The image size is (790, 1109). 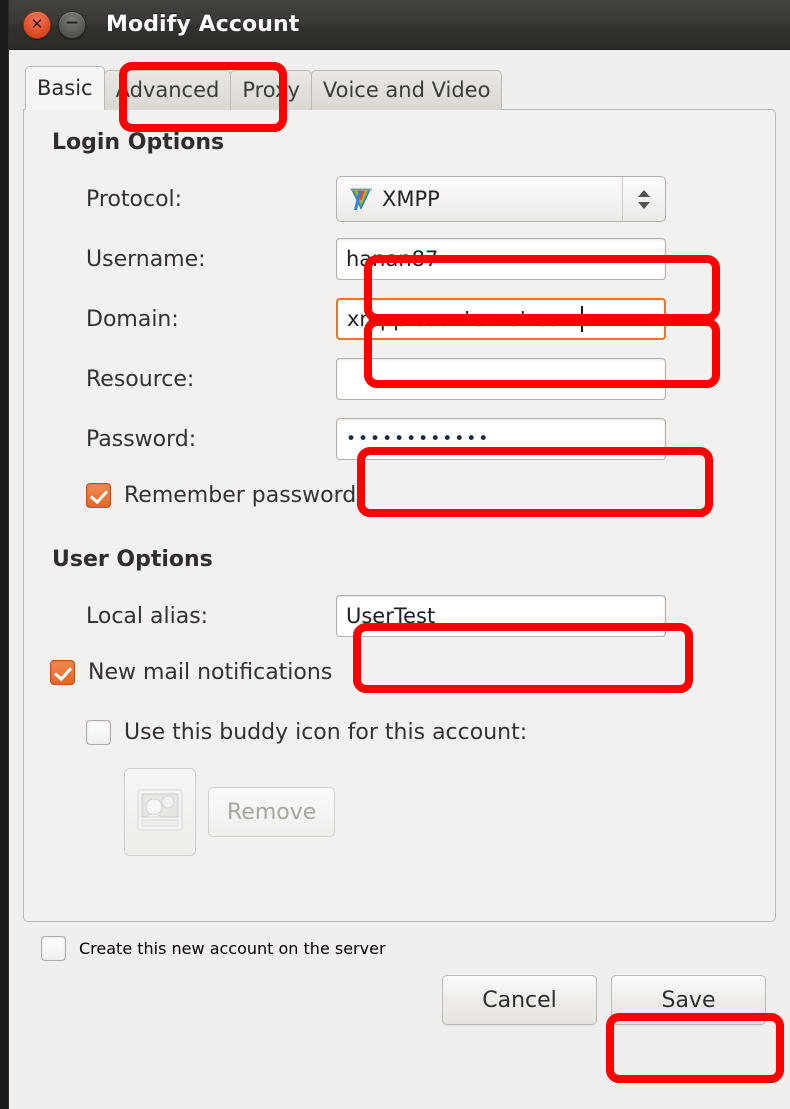 I want to click on new-mail-notifications-label: New mail notifications, so click(x=210, y=672).